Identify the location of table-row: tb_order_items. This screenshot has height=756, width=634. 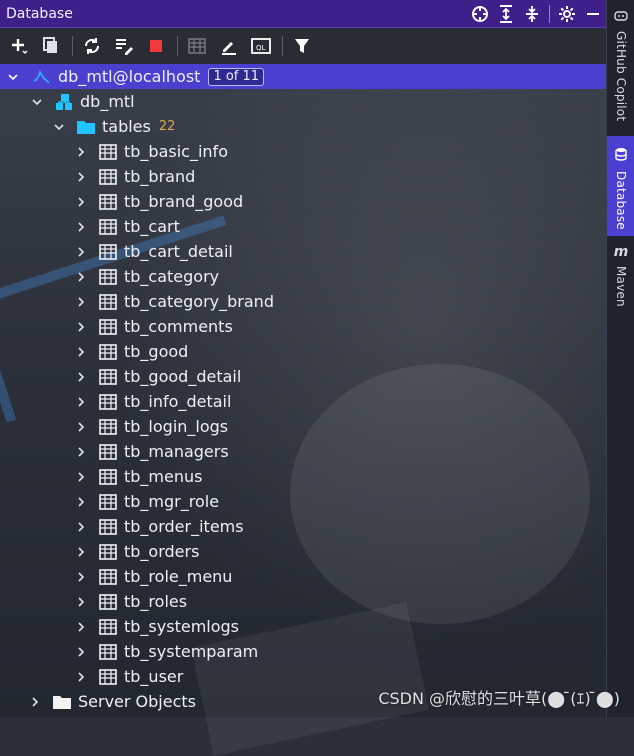
(303, 526).